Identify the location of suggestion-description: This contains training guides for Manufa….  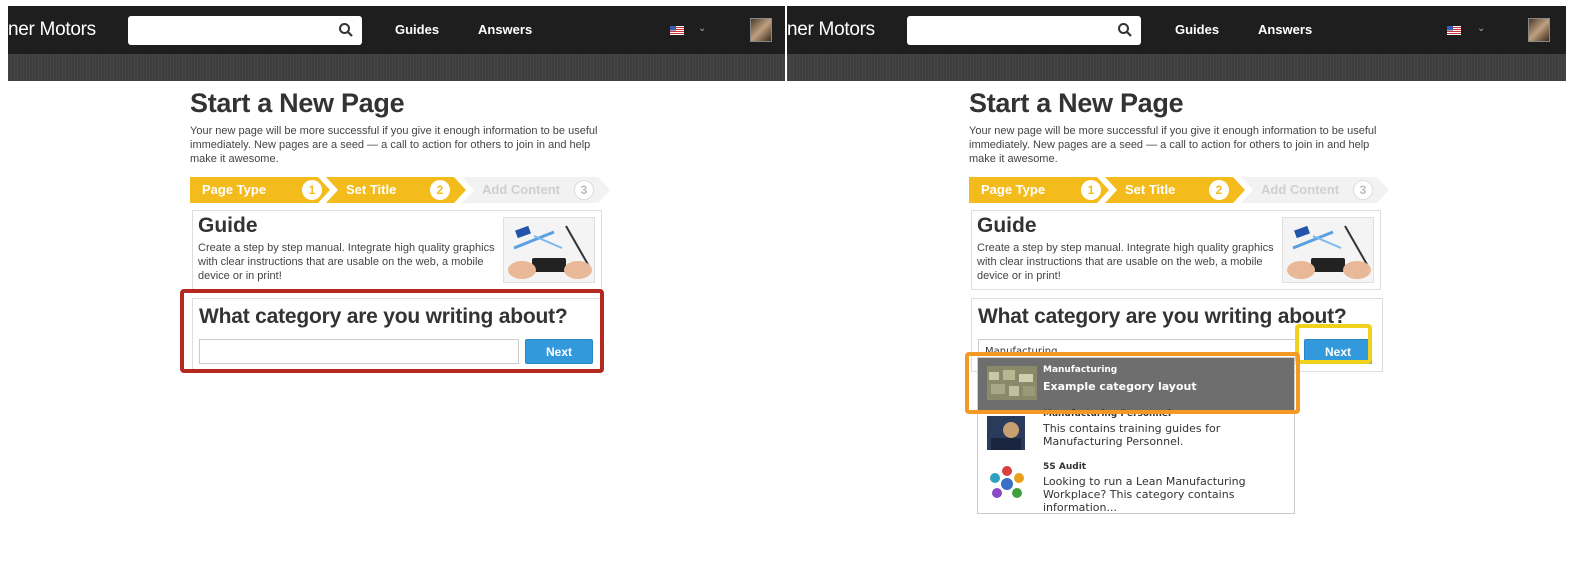
(1132, 435).